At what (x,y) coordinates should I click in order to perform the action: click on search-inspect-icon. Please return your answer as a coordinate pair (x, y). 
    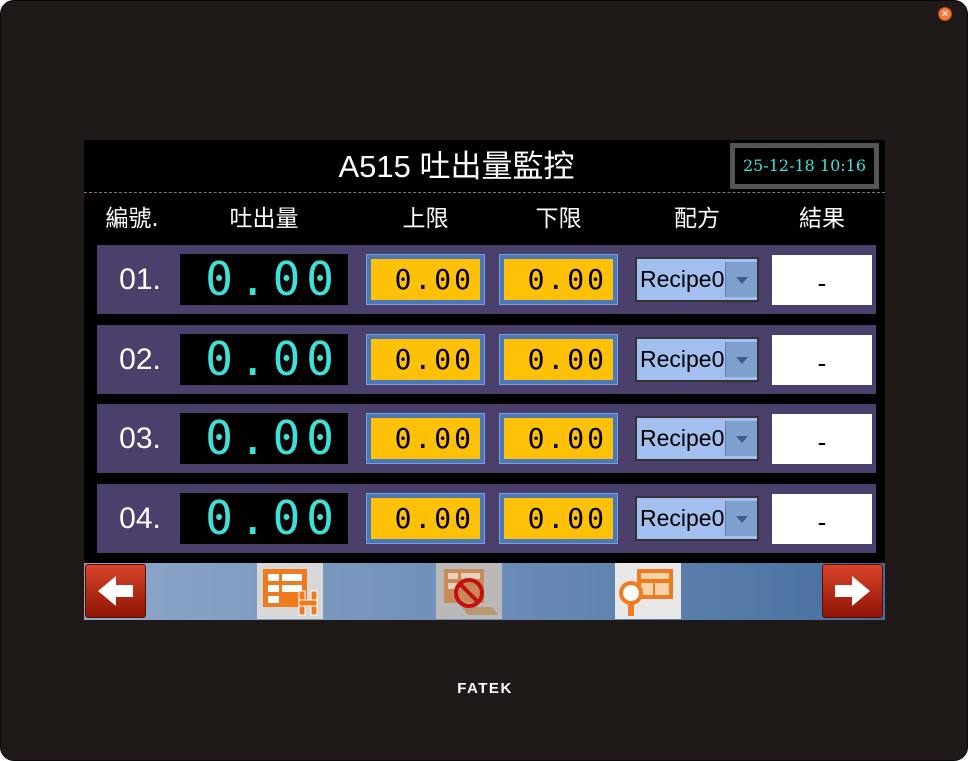
    Looking at the image, I should click on (646, 592).